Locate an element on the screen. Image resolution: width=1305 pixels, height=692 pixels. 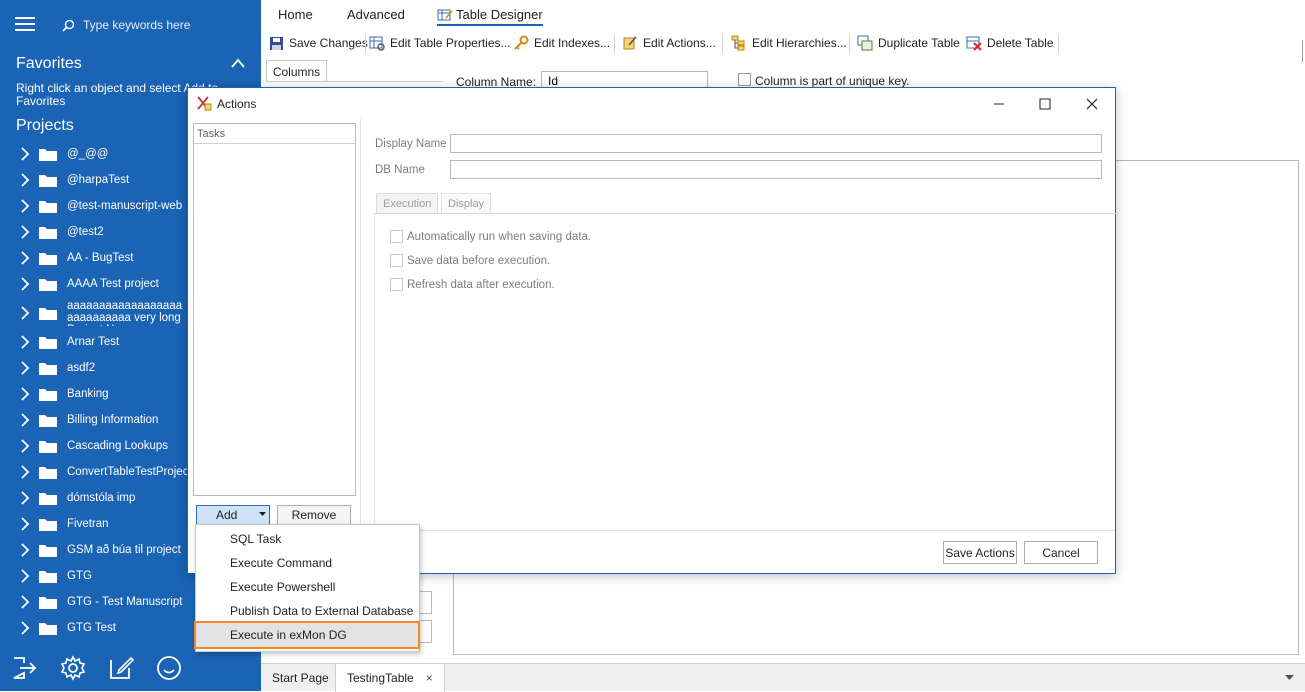
project-label: dómstóla imp is located at coordinates (101, 498).